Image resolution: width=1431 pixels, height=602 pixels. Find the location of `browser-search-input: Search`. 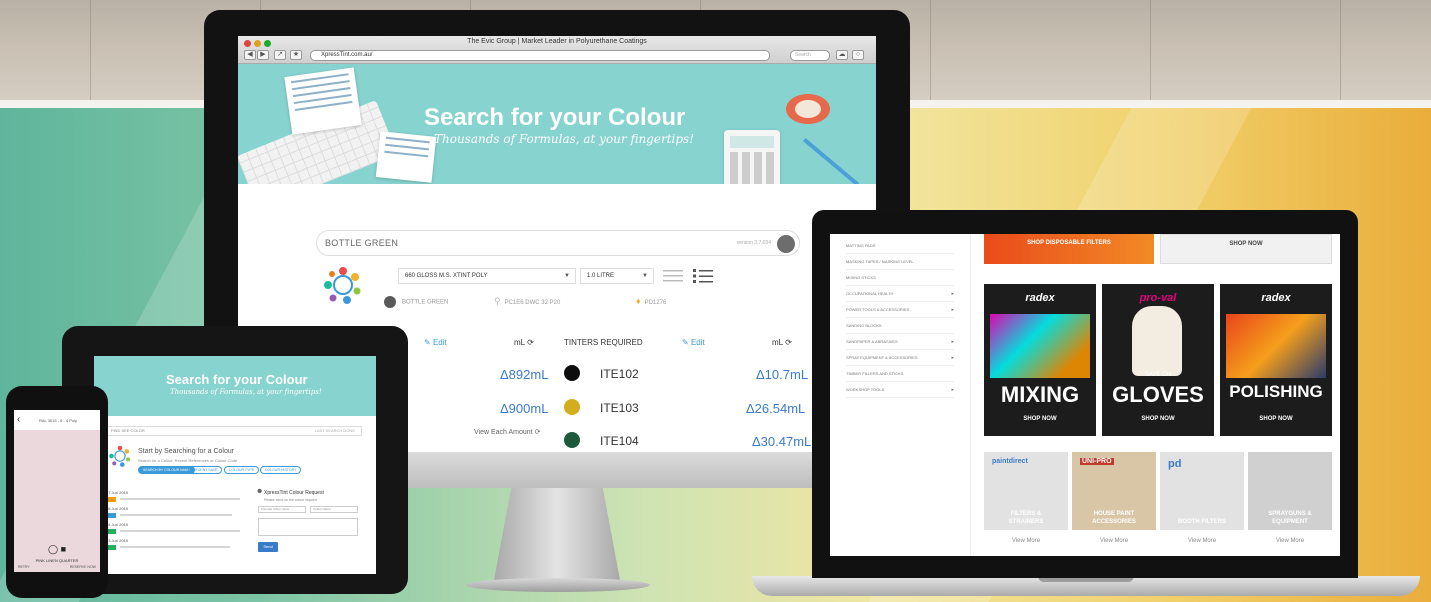

browser-search-input: Search is located at coordinates (810, 55).